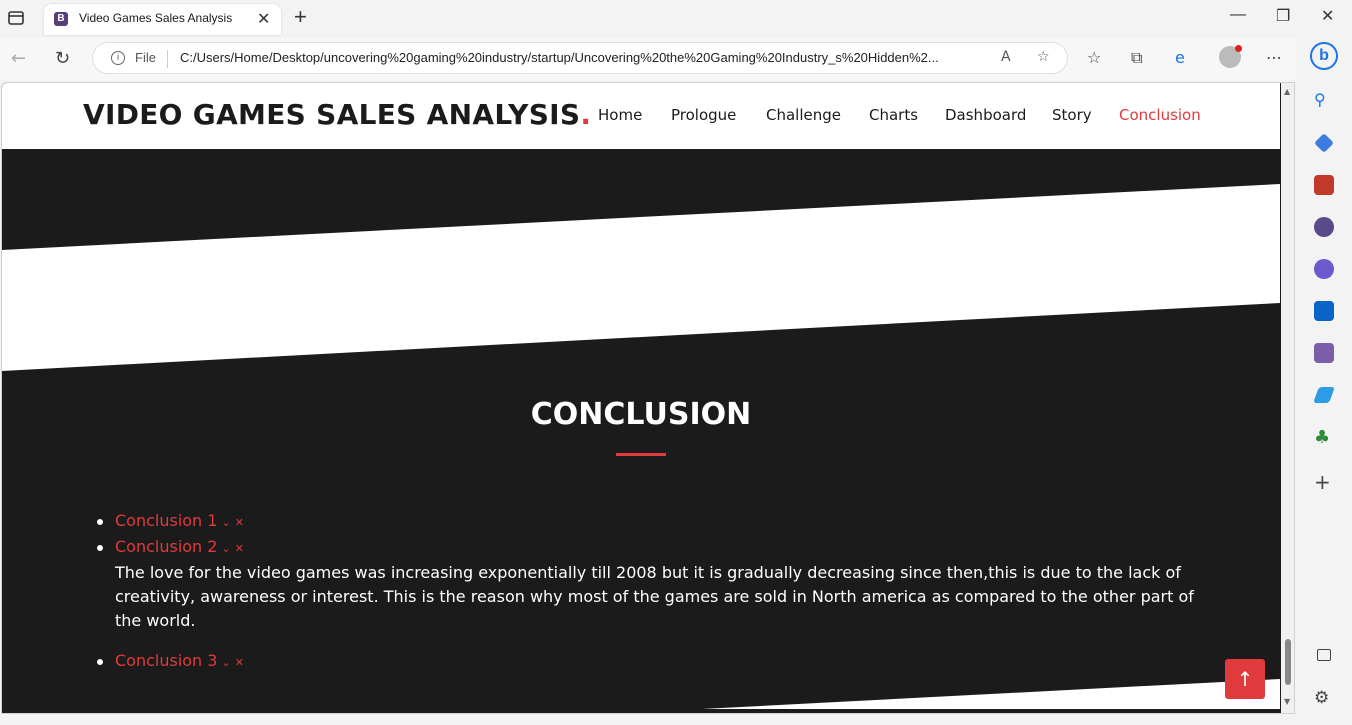 The image size is (1352, 725). What do you see at coordinates (985, 115) in the screenshot?
I see `nav-dashboard: Dashboard` at bounding box center [985, 115].